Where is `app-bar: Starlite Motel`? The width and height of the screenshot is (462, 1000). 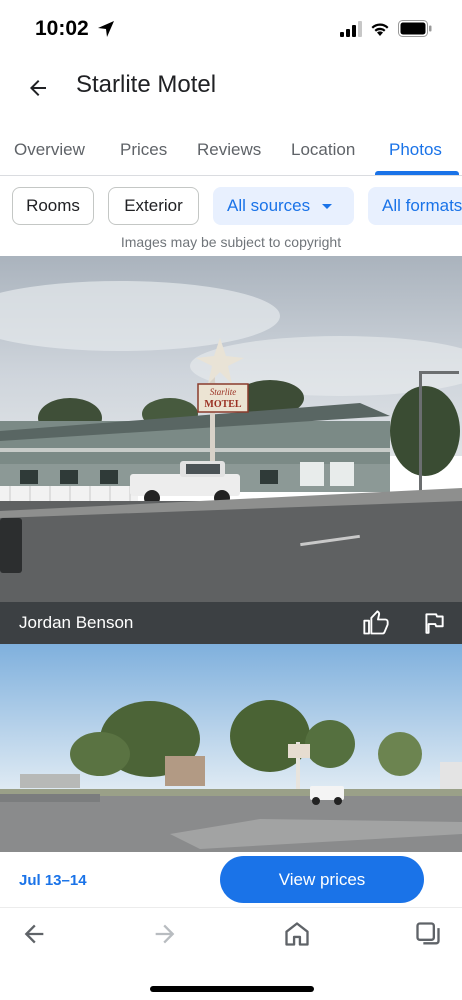
app-bar: Starlite Motel is located at coordinates (231, 88).